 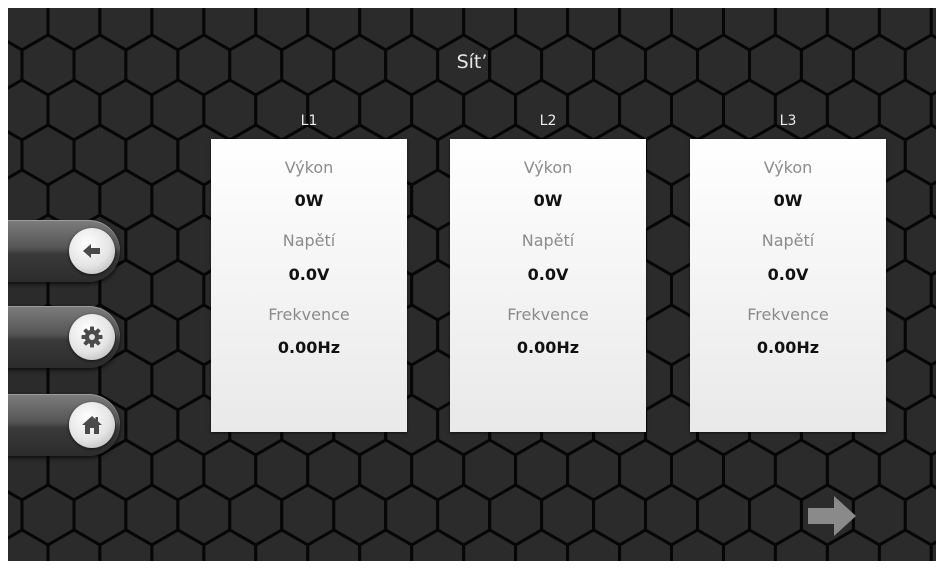 I want to click on home-icon, so click(x=92, y=425).